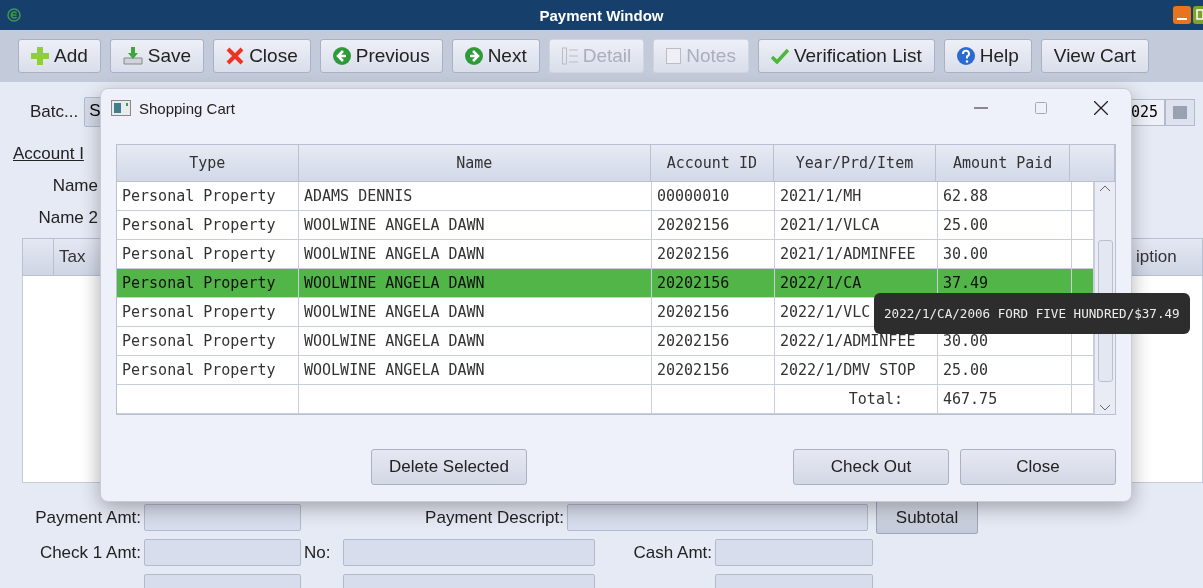  I want to click on table-row: Personal Property WOOLWINE ANGELA DAWN 20202156 2022/1/ADMINFEE 30.00, so click(605, 341).